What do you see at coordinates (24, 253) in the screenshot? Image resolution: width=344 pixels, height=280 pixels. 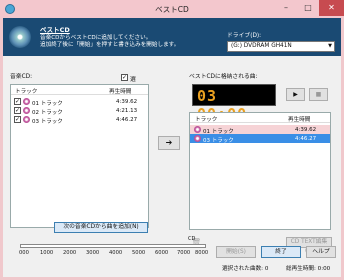 I see `scale-tick: 000` at bounding box center [24, 253].